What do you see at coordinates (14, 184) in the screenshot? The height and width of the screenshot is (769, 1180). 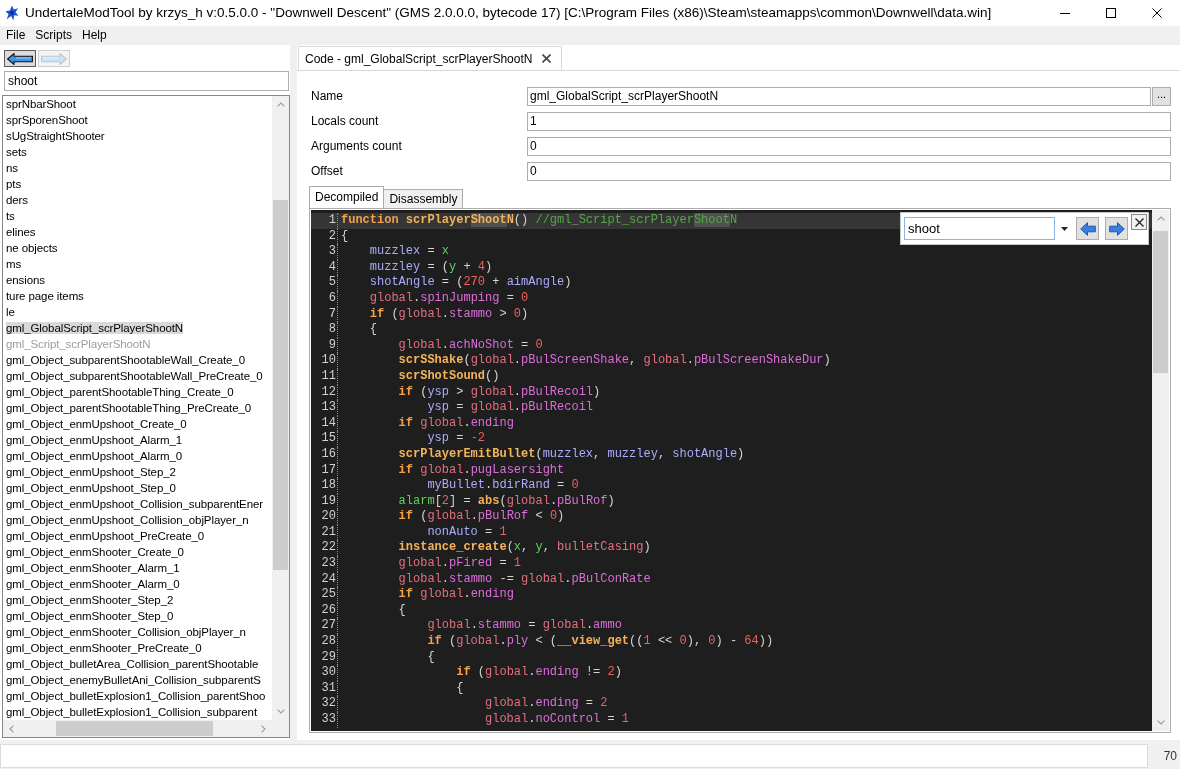 I see `tree-item: pts` at bounding box center [14, 184].